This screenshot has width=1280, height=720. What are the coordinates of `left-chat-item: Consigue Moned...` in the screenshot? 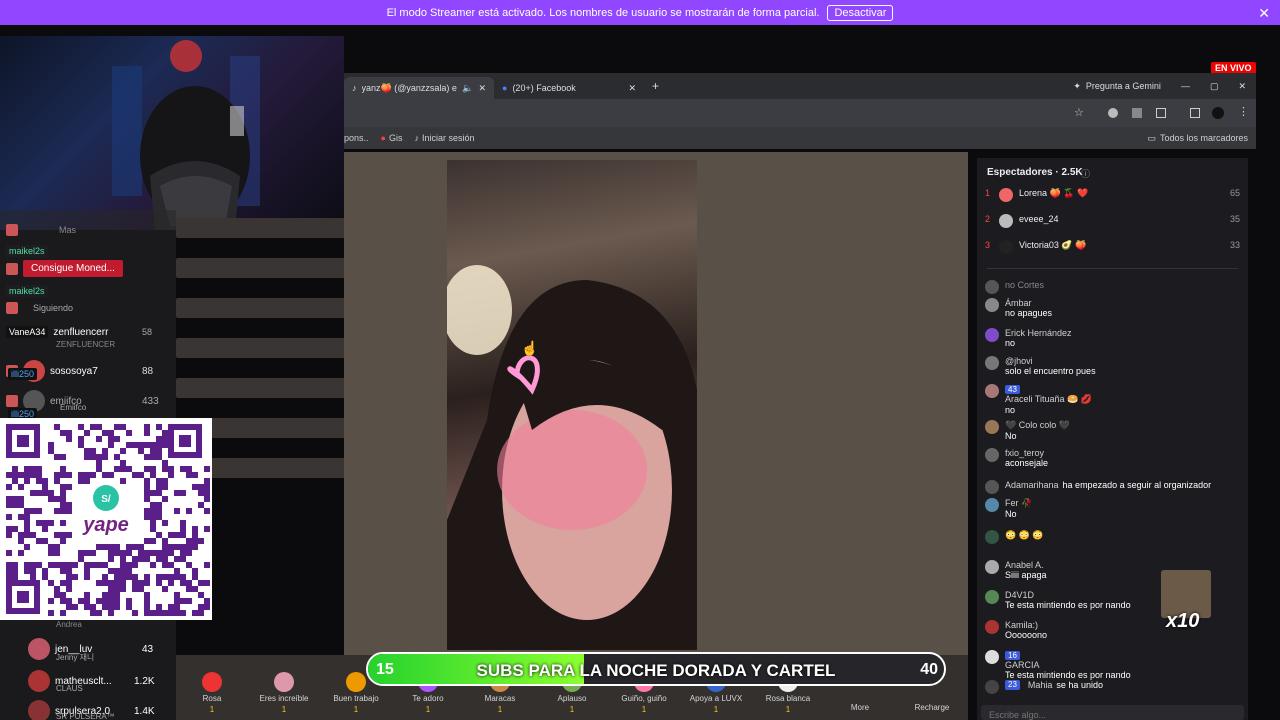 It's located at (64, 268).